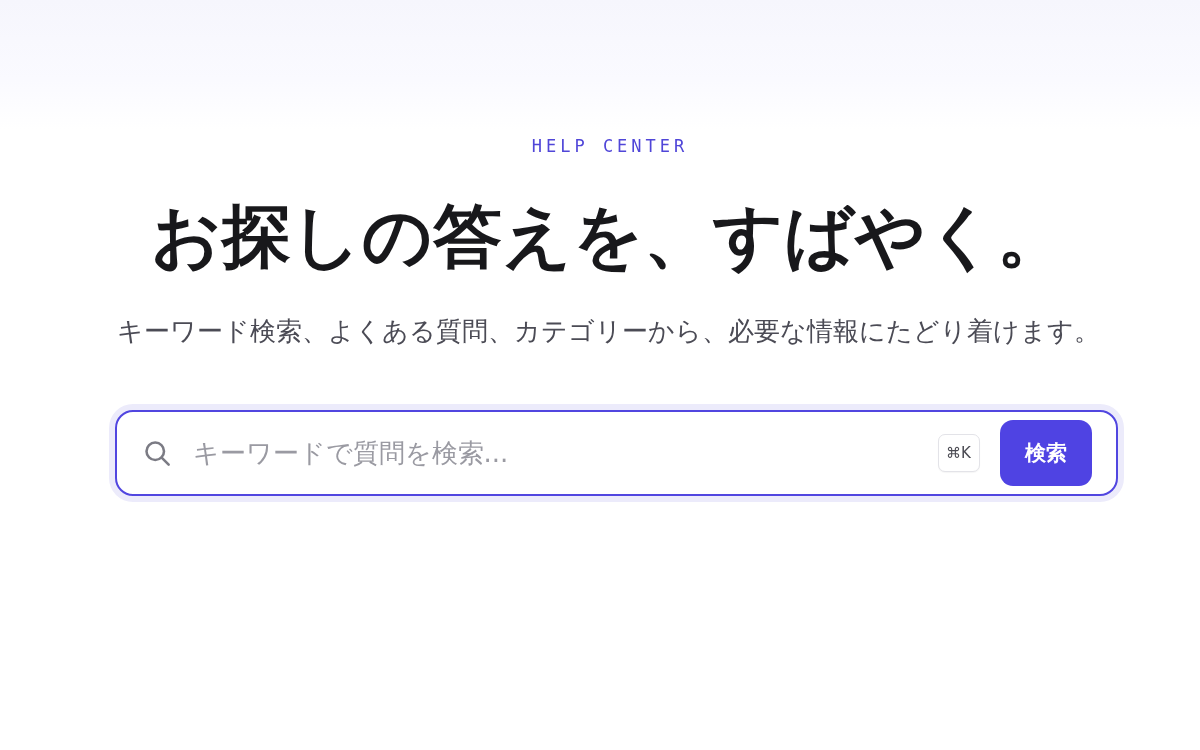 The height and width of the screenshot is (750, 1200). Describe the element at coordinates (610, 146) in the screenshot. I see `eyebrow-label: HELP CENTER` at that location.